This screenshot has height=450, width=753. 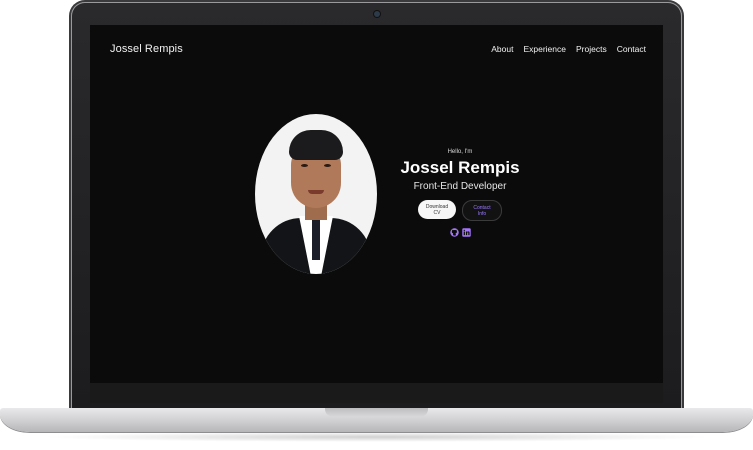 I want to click on hair, so click(x=316, y=145).